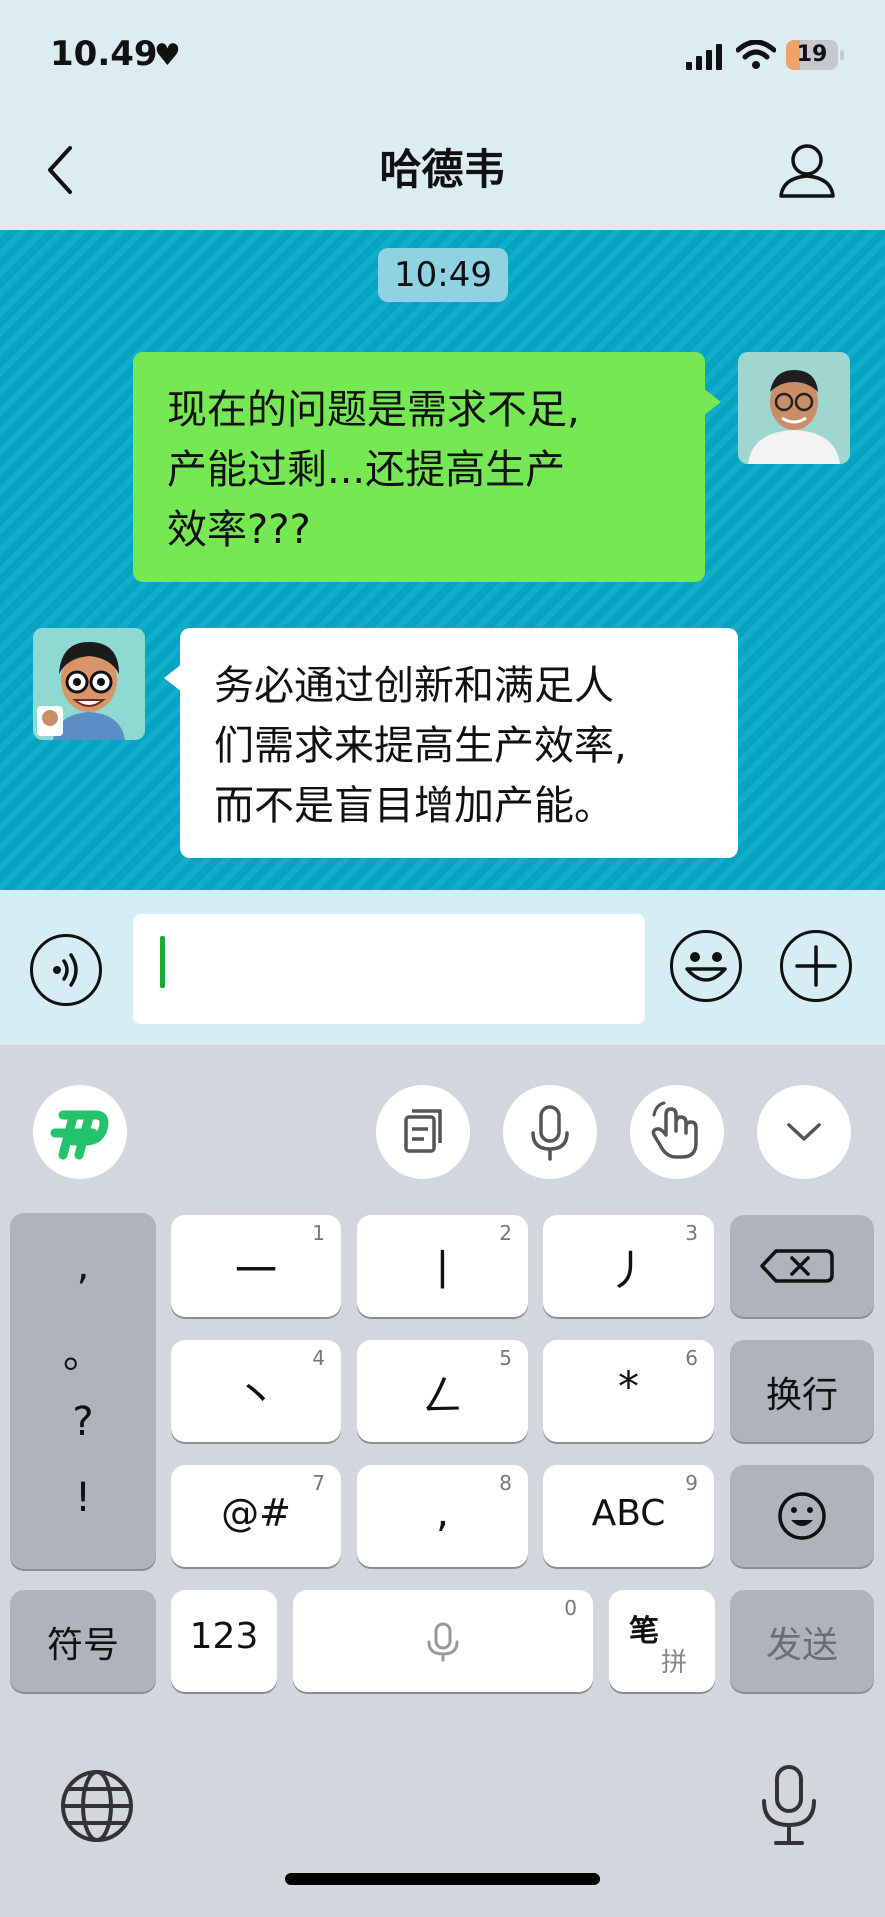 This screenshot has width=885, height=1917. I want to click on punctuation-panel: , 。 ? !, so click(83, 1391).